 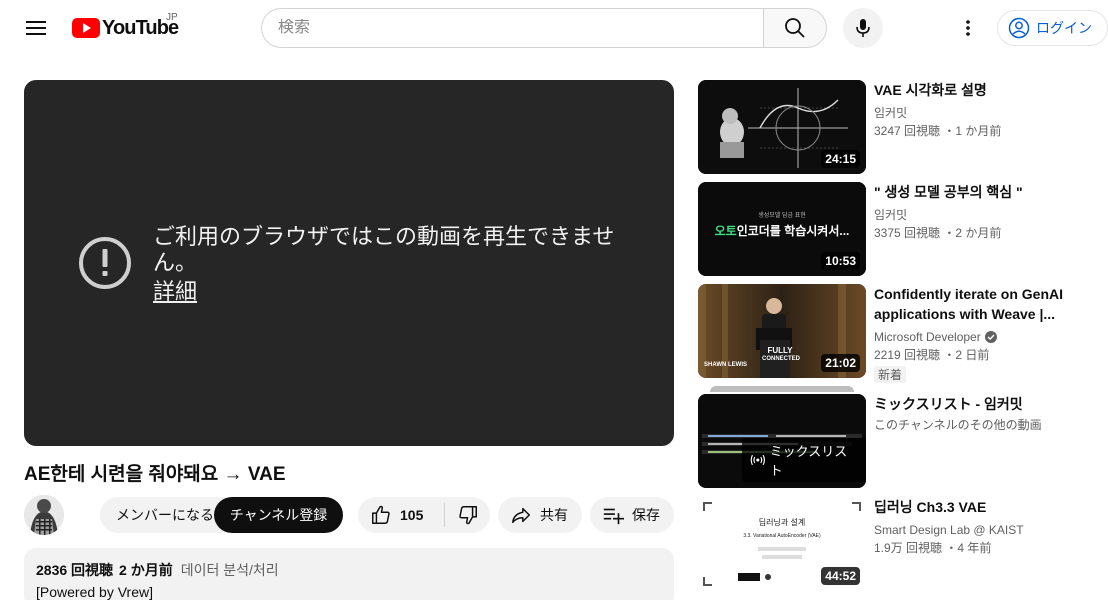 I want to click on like-count: 105, so click(x=412, y=515).